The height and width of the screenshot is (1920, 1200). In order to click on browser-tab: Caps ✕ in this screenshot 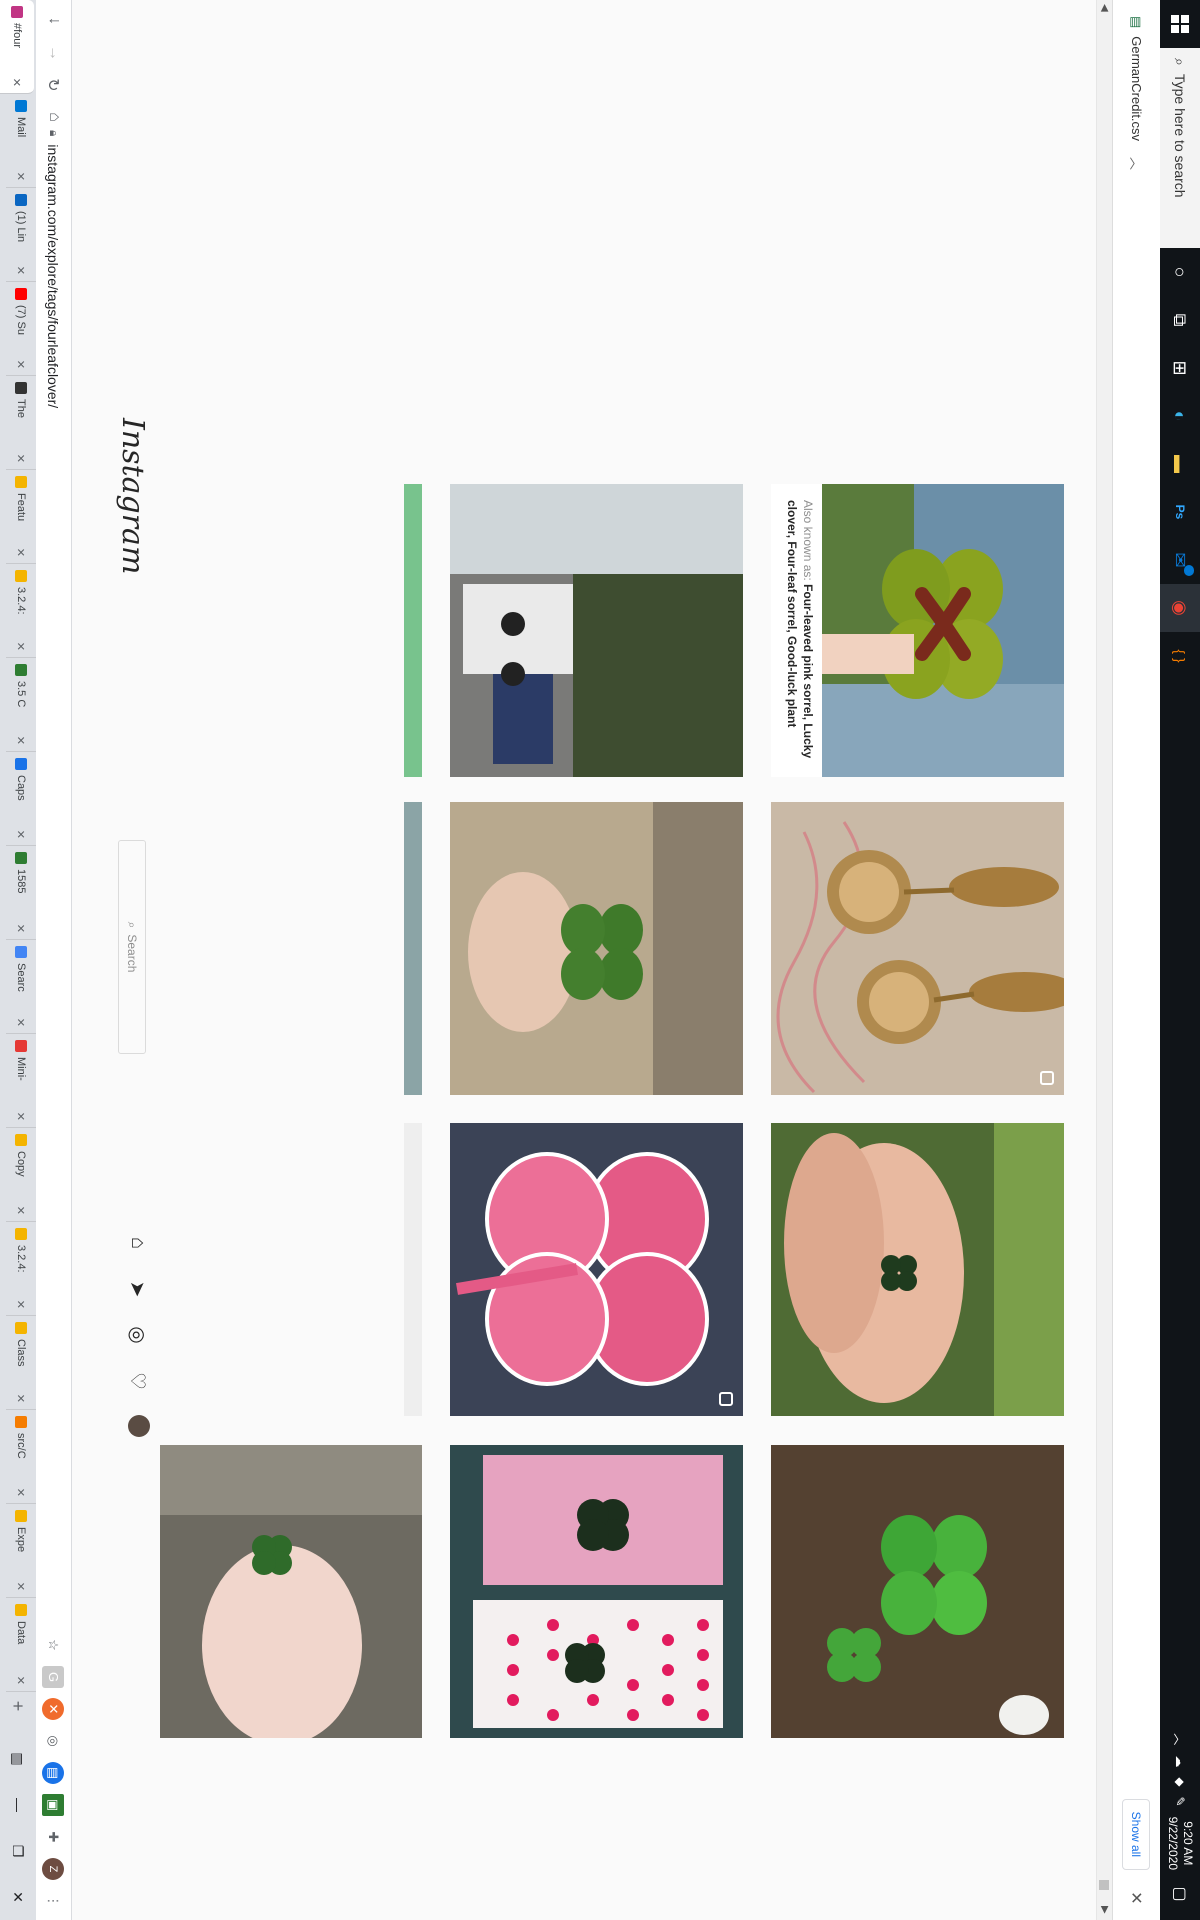, I will do `click(21, 799)`.